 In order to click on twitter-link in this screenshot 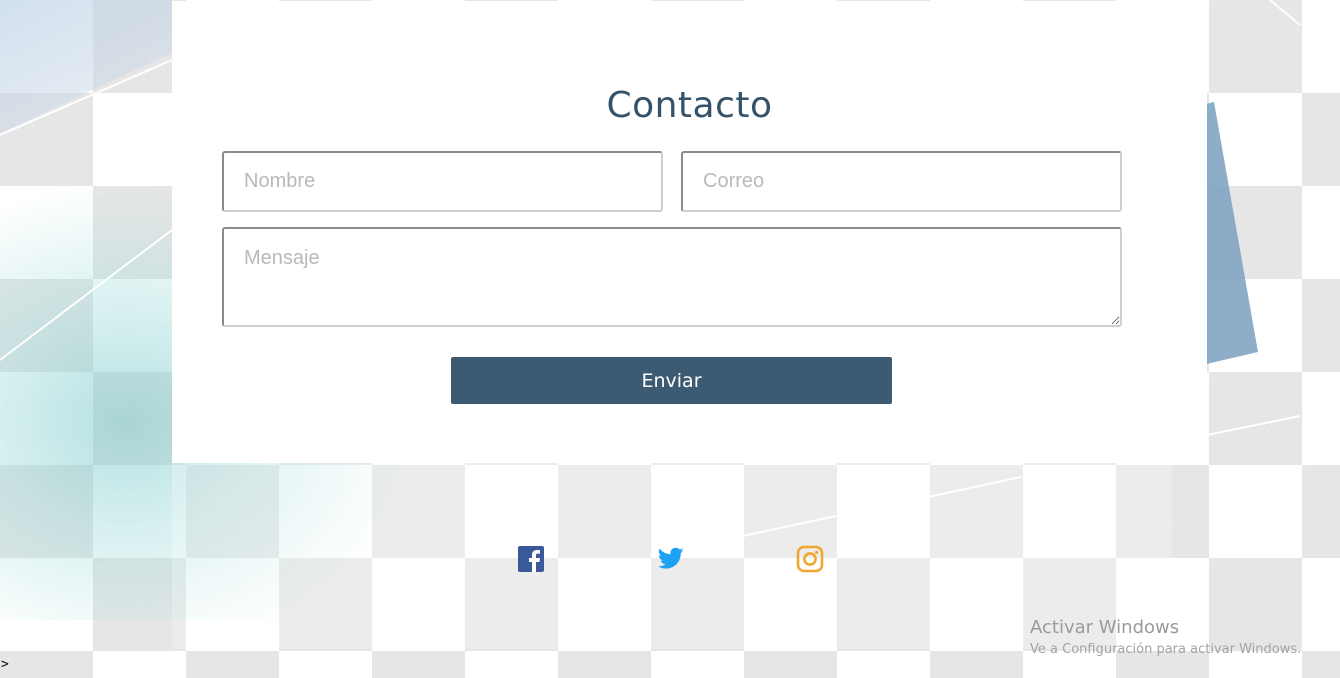, I will do `click(671, 560)`.